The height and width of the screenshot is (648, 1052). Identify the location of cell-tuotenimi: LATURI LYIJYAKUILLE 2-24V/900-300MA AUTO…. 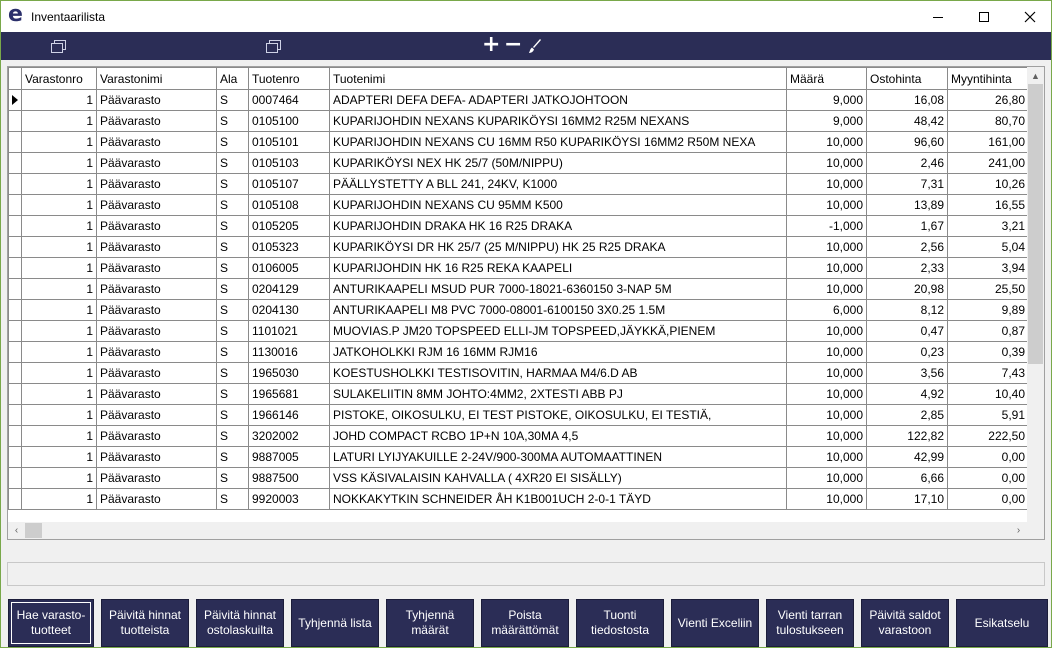
(558, 457).